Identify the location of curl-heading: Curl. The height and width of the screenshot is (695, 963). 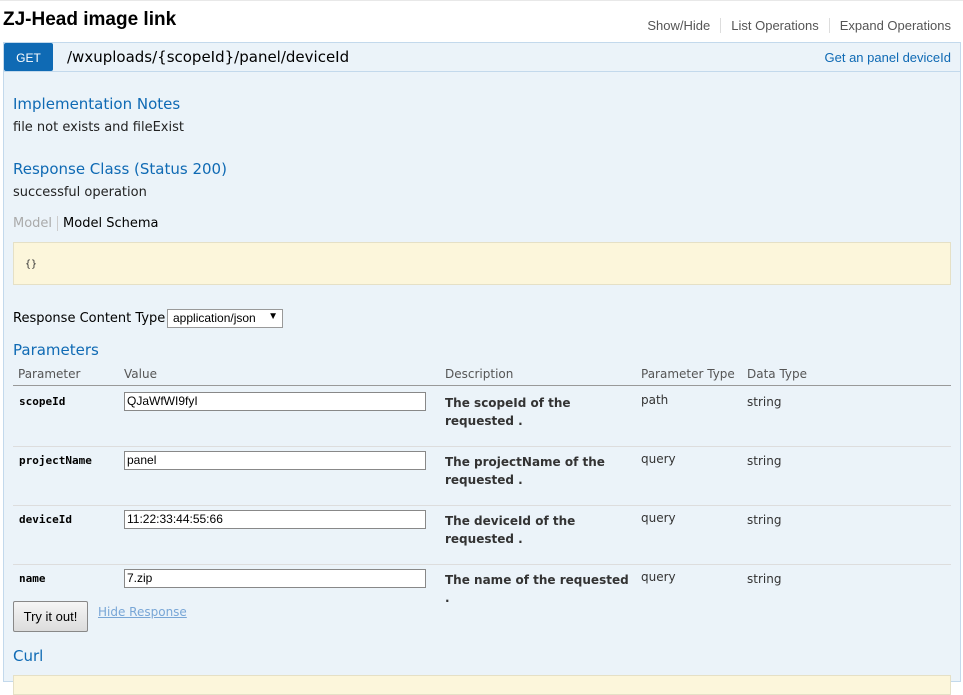
(28, 656).